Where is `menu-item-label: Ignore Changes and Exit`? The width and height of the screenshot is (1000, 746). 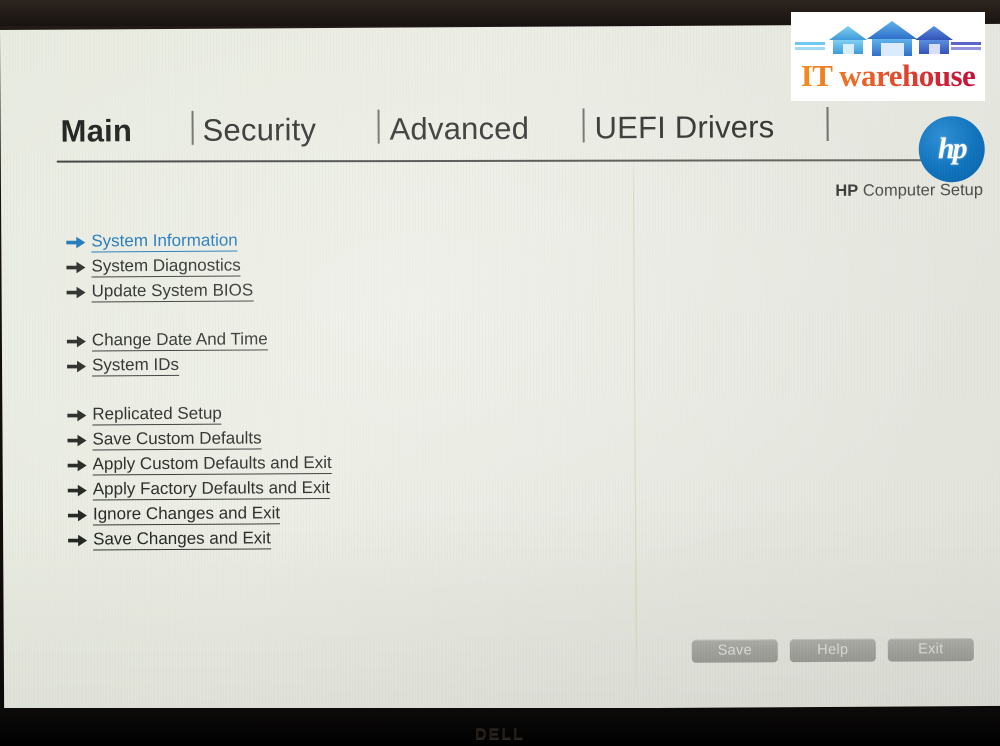
menu-item-label: Ignore Changes and Exit is located at coordinates (186, 513).